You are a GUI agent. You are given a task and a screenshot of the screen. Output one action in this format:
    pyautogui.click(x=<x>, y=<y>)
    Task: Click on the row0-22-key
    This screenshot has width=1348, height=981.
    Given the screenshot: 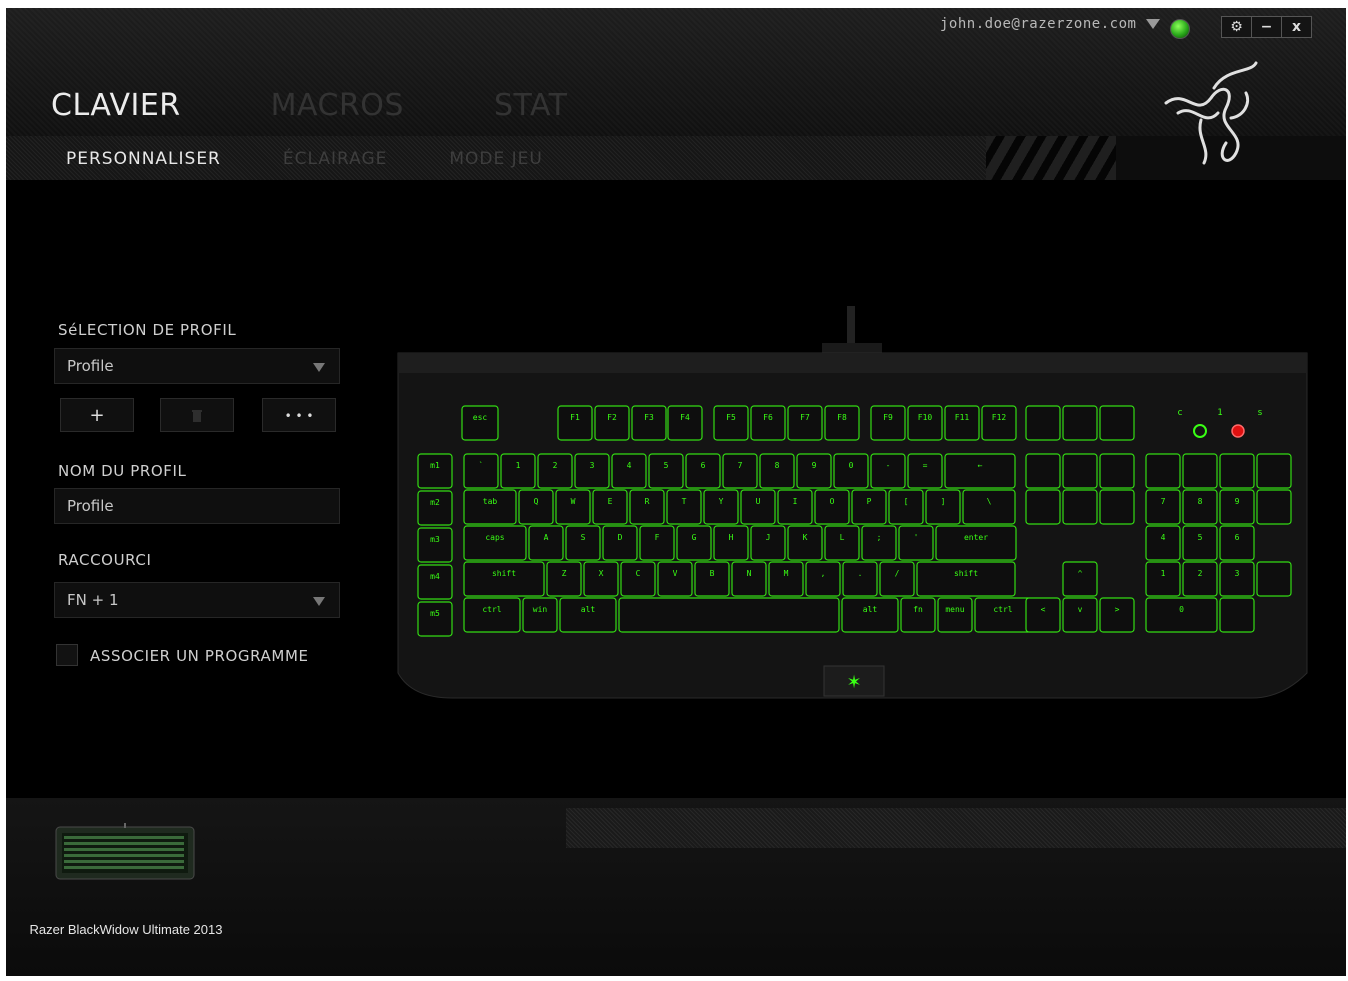 What is the action you would take?
    pyautogui.click(x=555, y=471)
    